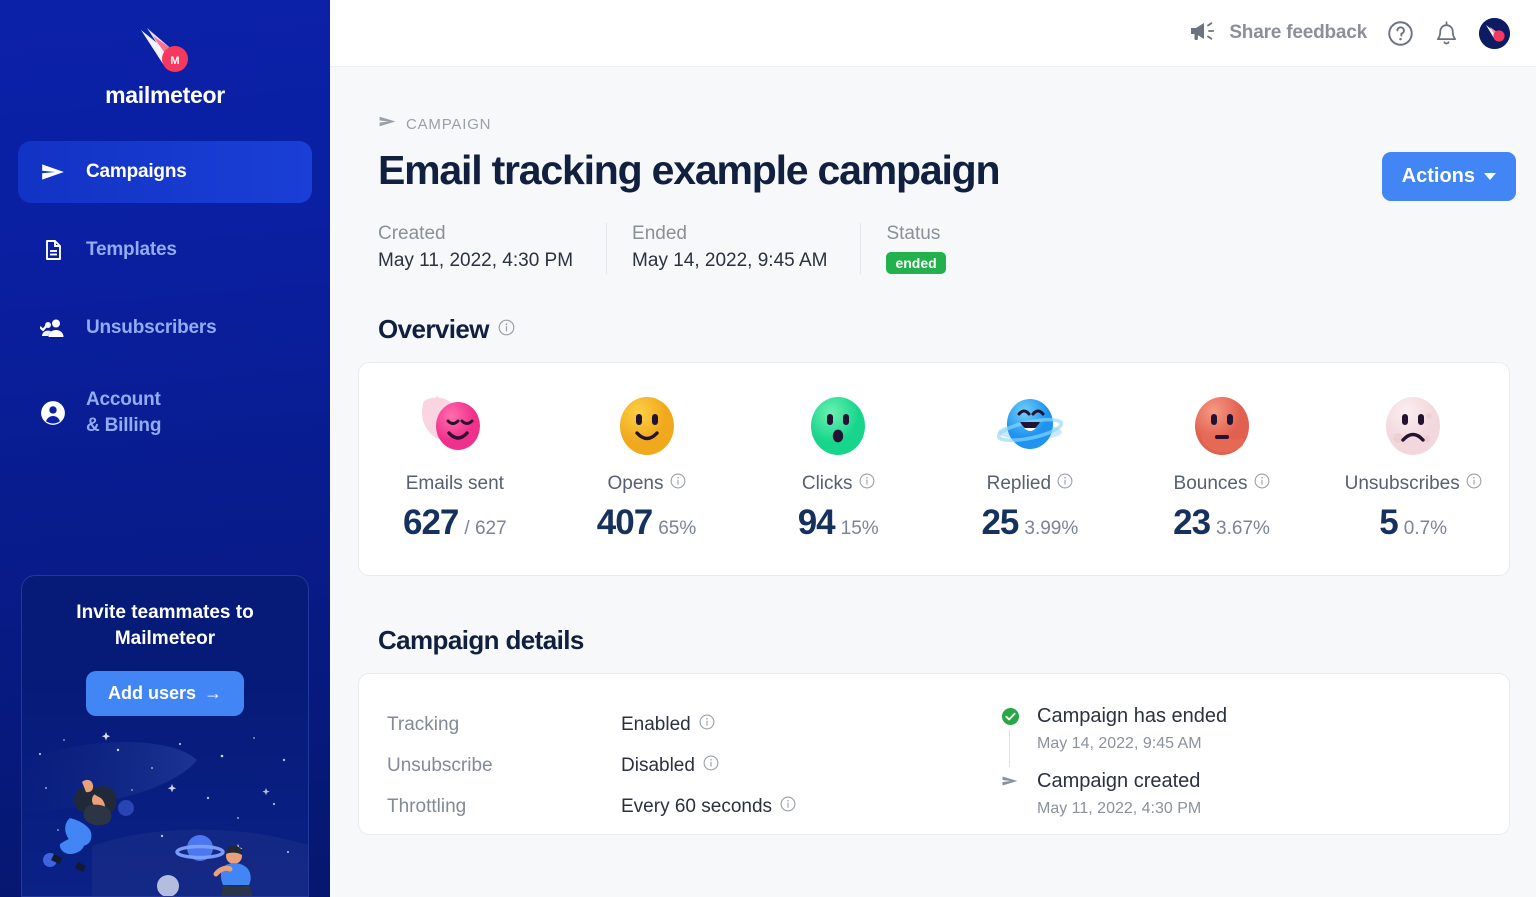 This screenshot has width=1536, height=897. I want to click on title-row: Email tracking example campaign Actions, so click(932, 174).